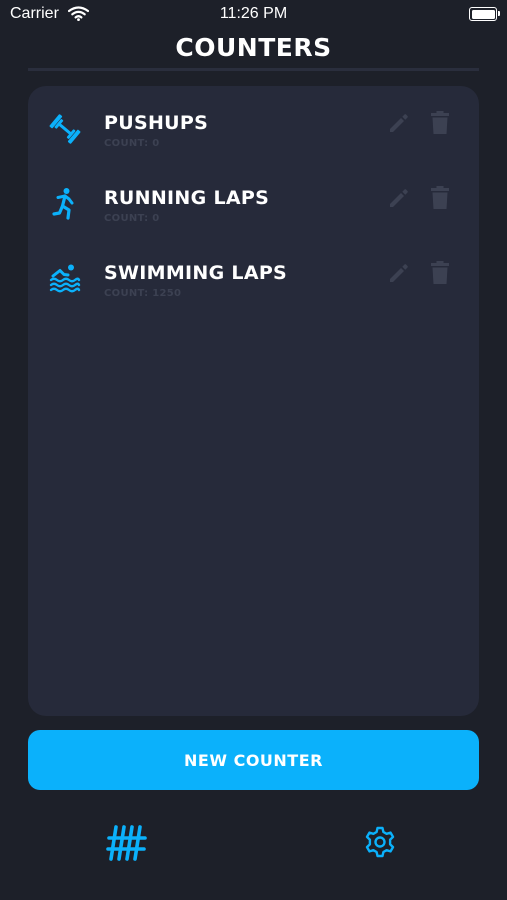 Image resolution: width=507 pixels, height=900 pixels. I want to click on counter-name: PUSHUPS, so click(156, 123).